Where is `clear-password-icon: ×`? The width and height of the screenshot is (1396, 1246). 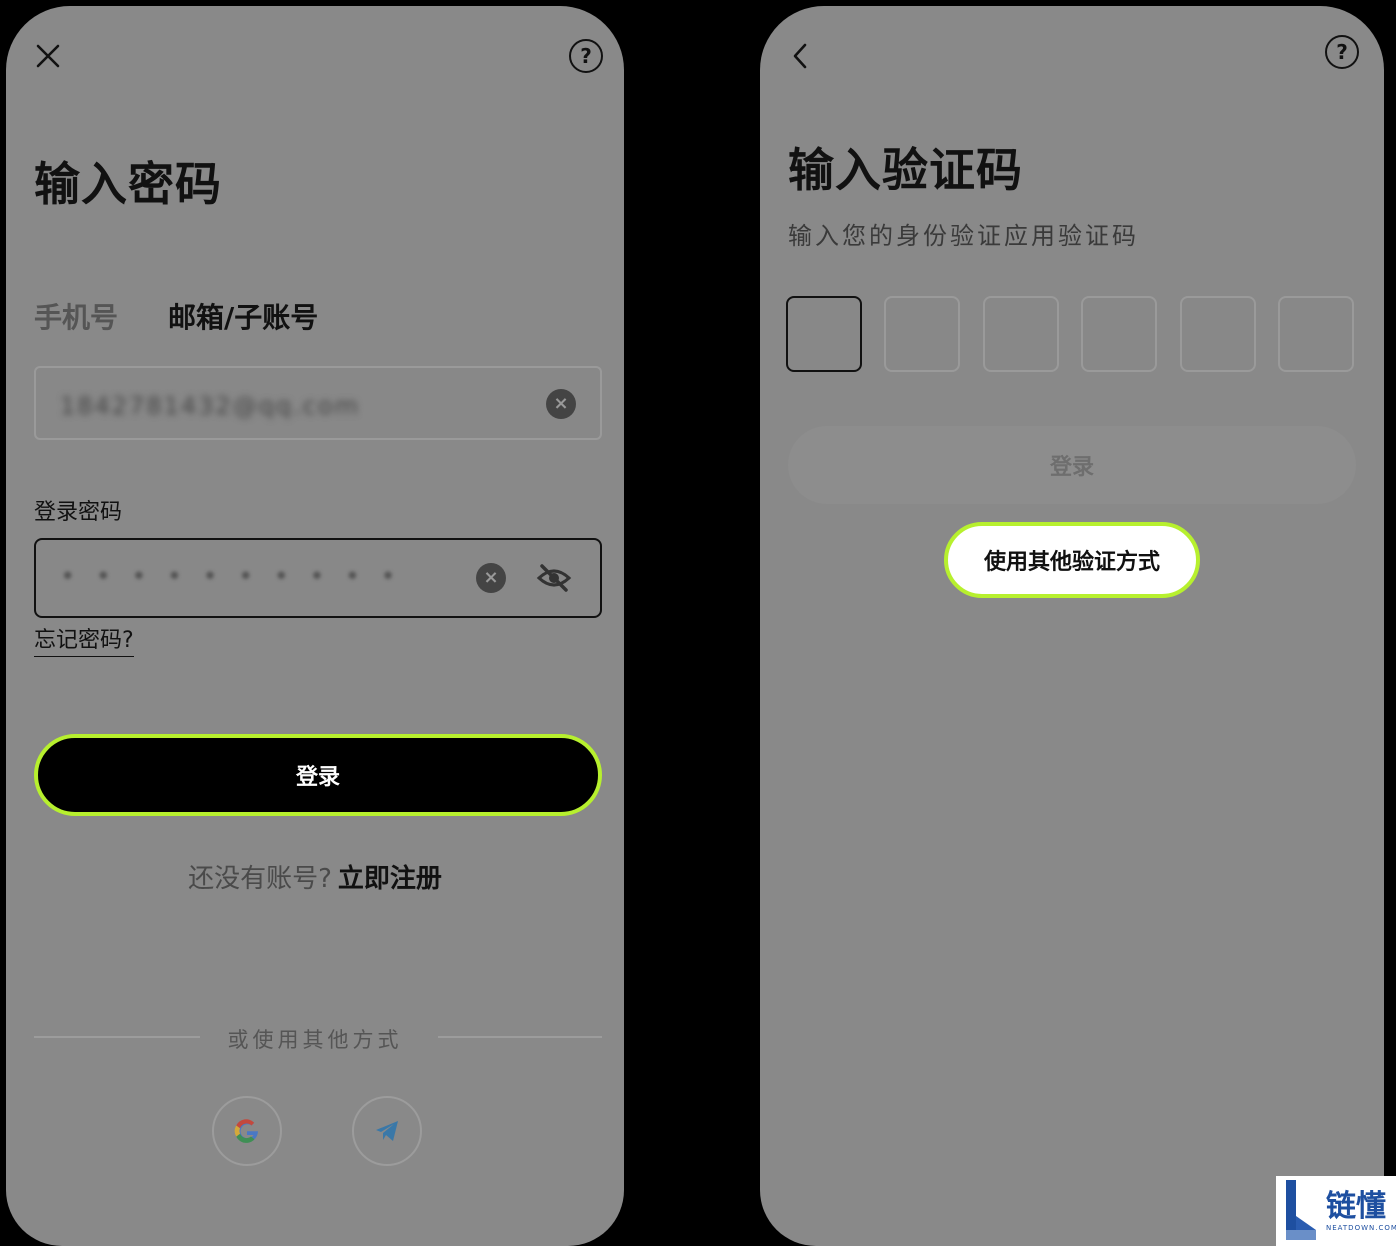 clear-password-icon: × is located at coordinates (491, 578).